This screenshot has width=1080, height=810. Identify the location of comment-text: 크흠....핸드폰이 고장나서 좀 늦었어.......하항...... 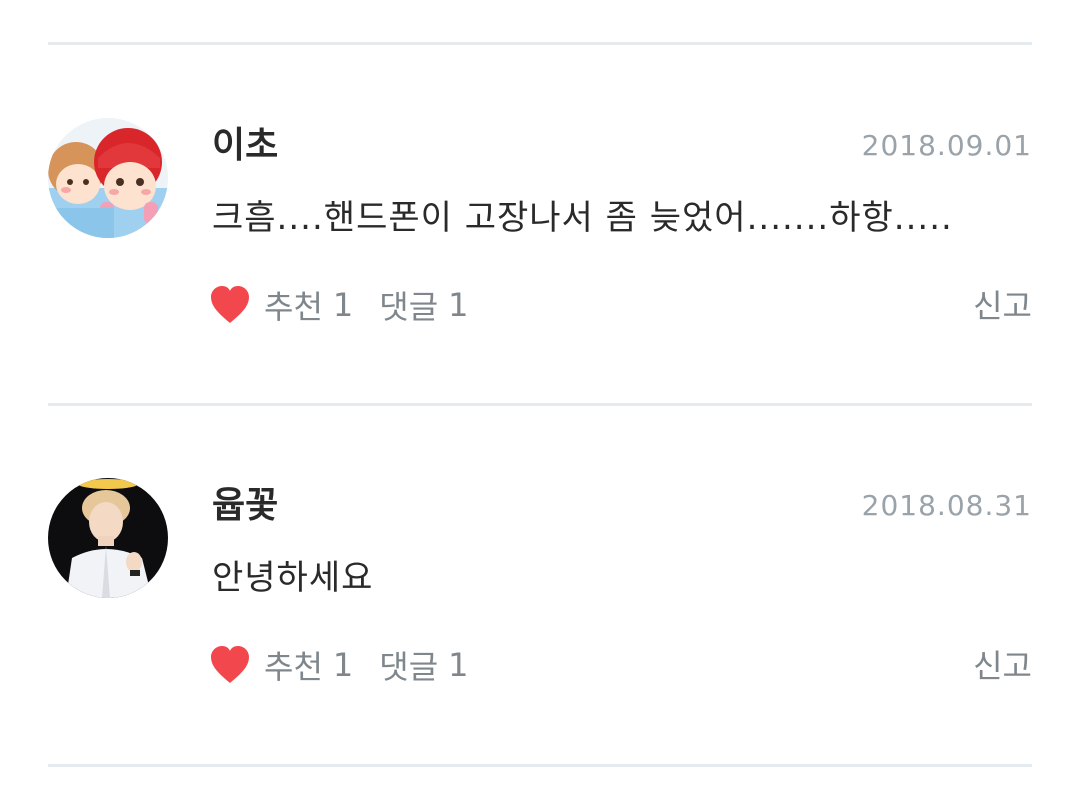
(582, 218).